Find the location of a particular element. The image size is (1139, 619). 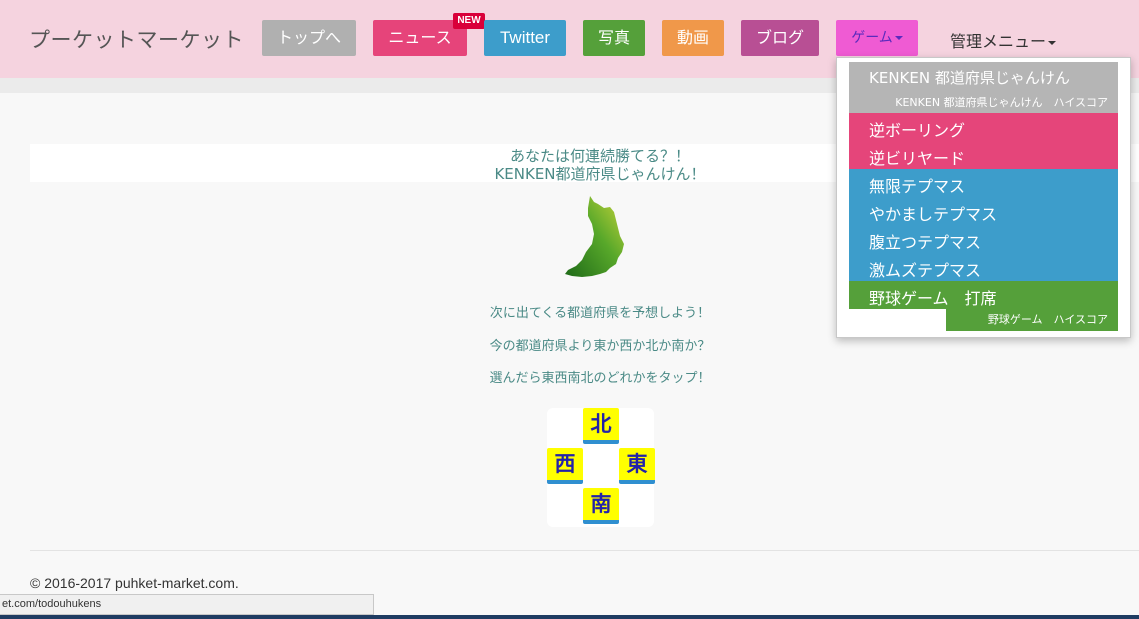

menu-item-label: 無限テプマス is located at coordinates (917, 186).